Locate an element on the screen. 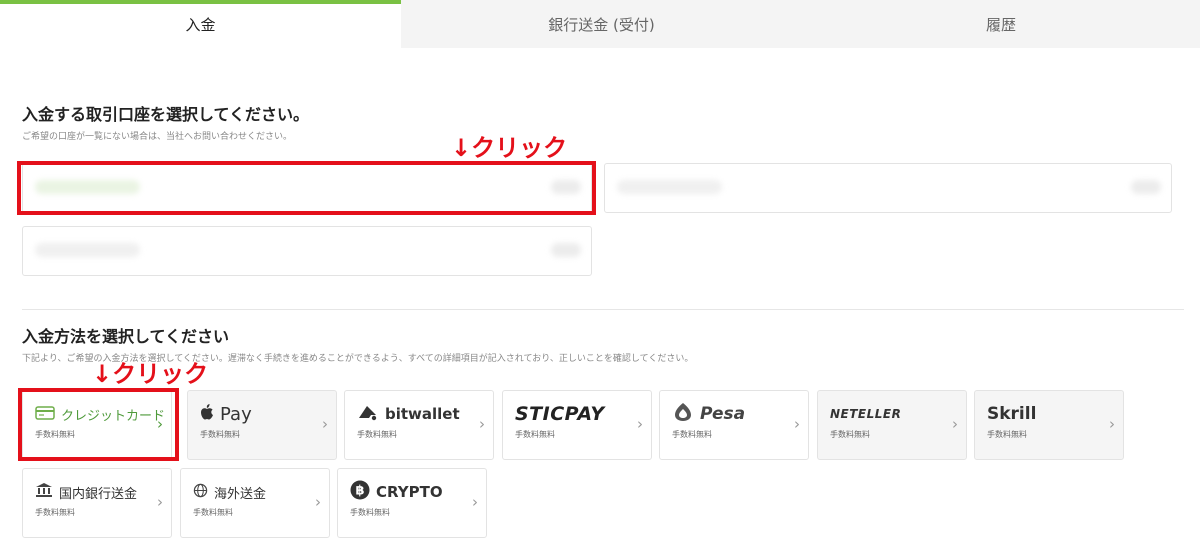 This screenshot has height=553, width=1200. method-label: Pay is located at coordinates (236, 414).